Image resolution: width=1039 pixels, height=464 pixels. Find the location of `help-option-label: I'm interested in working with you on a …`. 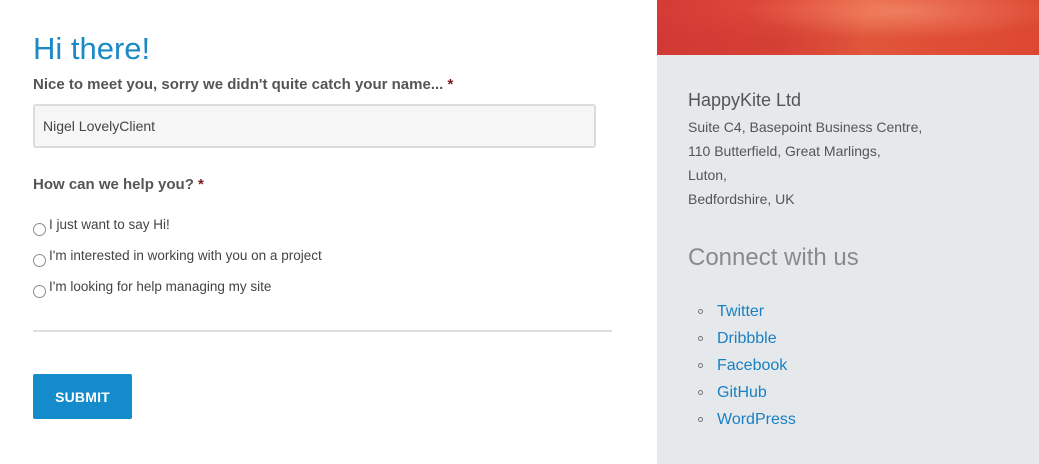

help-option-label: I'm interested in working with you on a … is located at coordinates (185, 256).